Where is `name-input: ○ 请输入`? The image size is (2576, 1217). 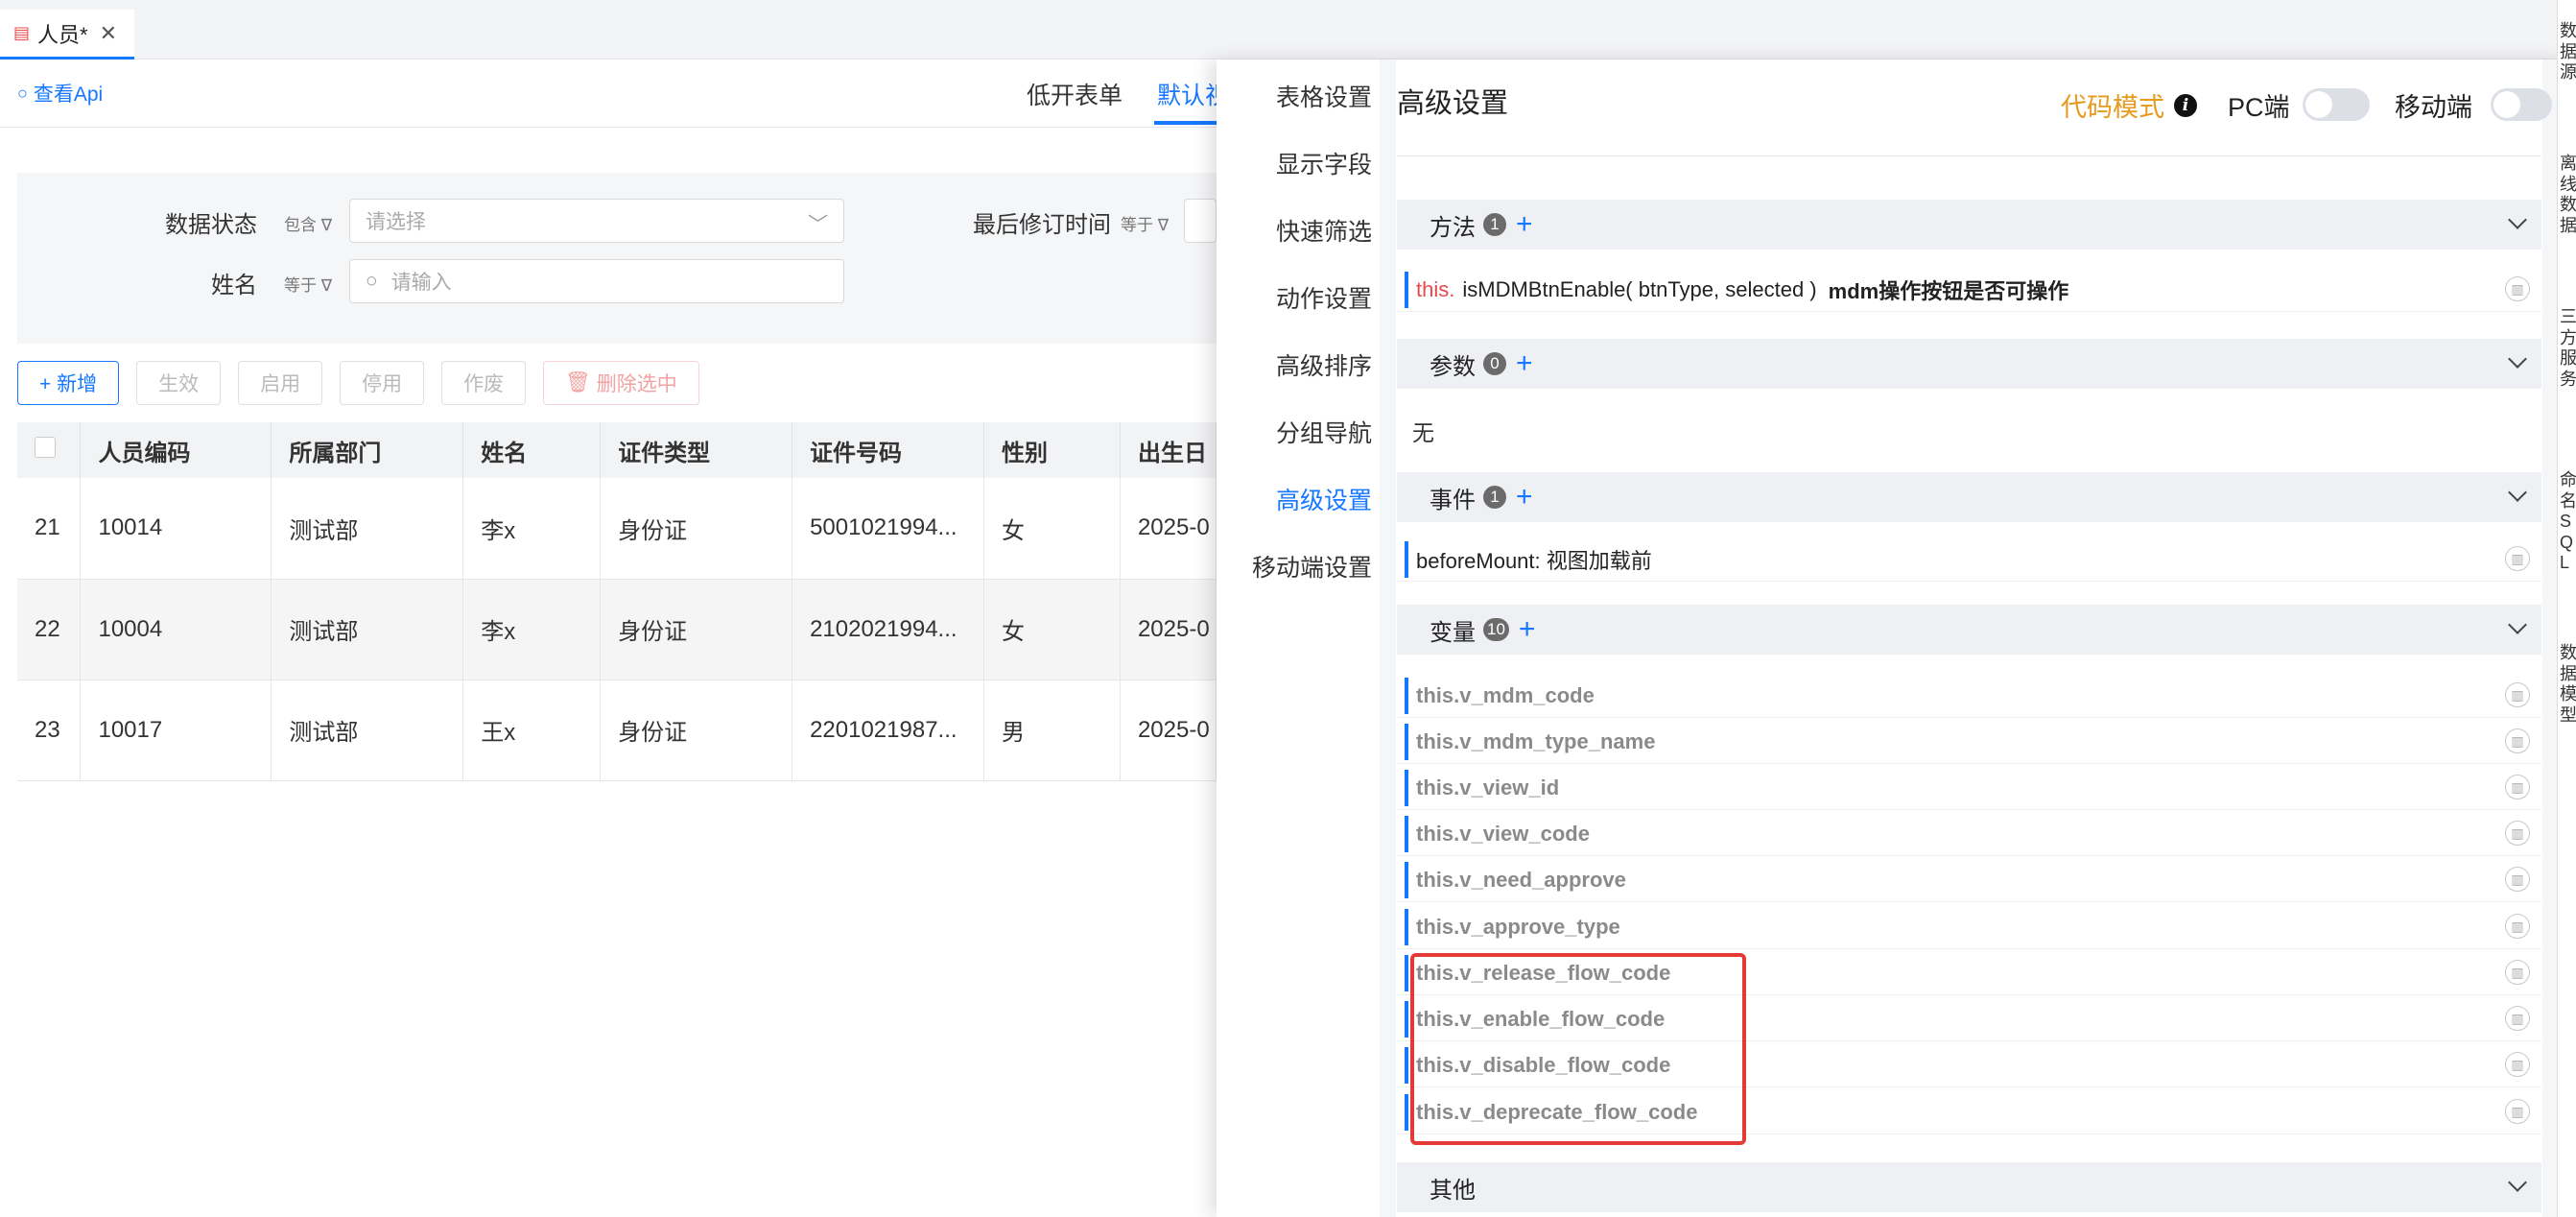
name-input: ○ 请输入 is located at coordinates (596, 281).